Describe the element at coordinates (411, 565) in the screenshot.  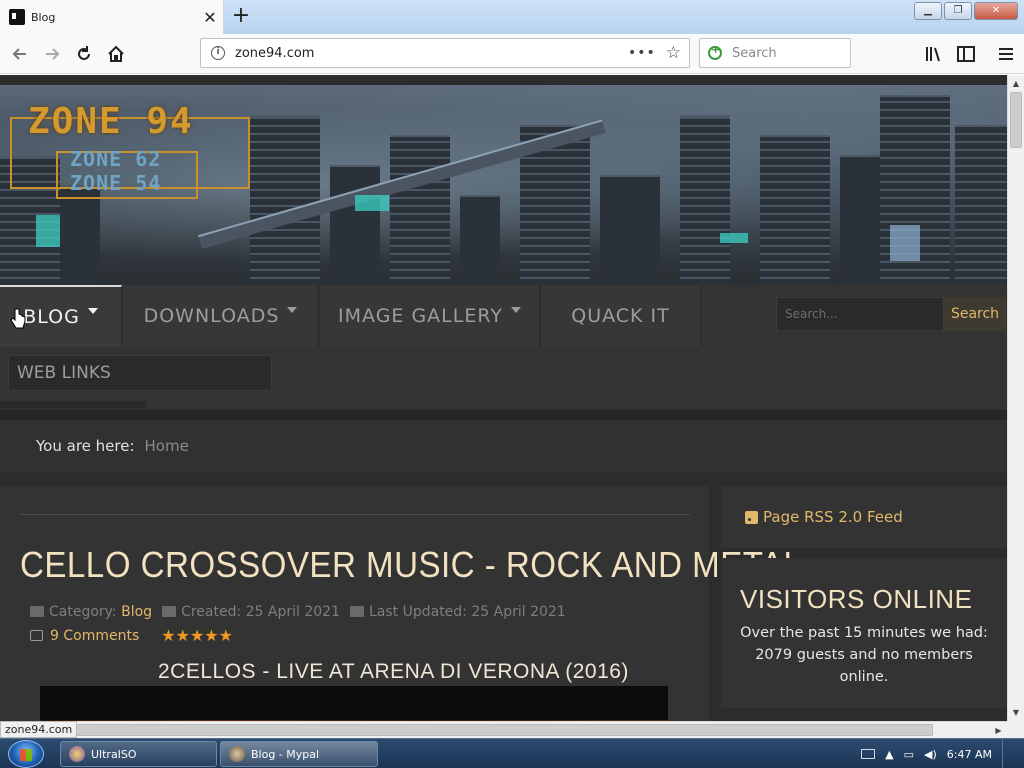
I see `article-title: CELLO CROSSOVER MUSIC - ROCK AND METAL` at that location.